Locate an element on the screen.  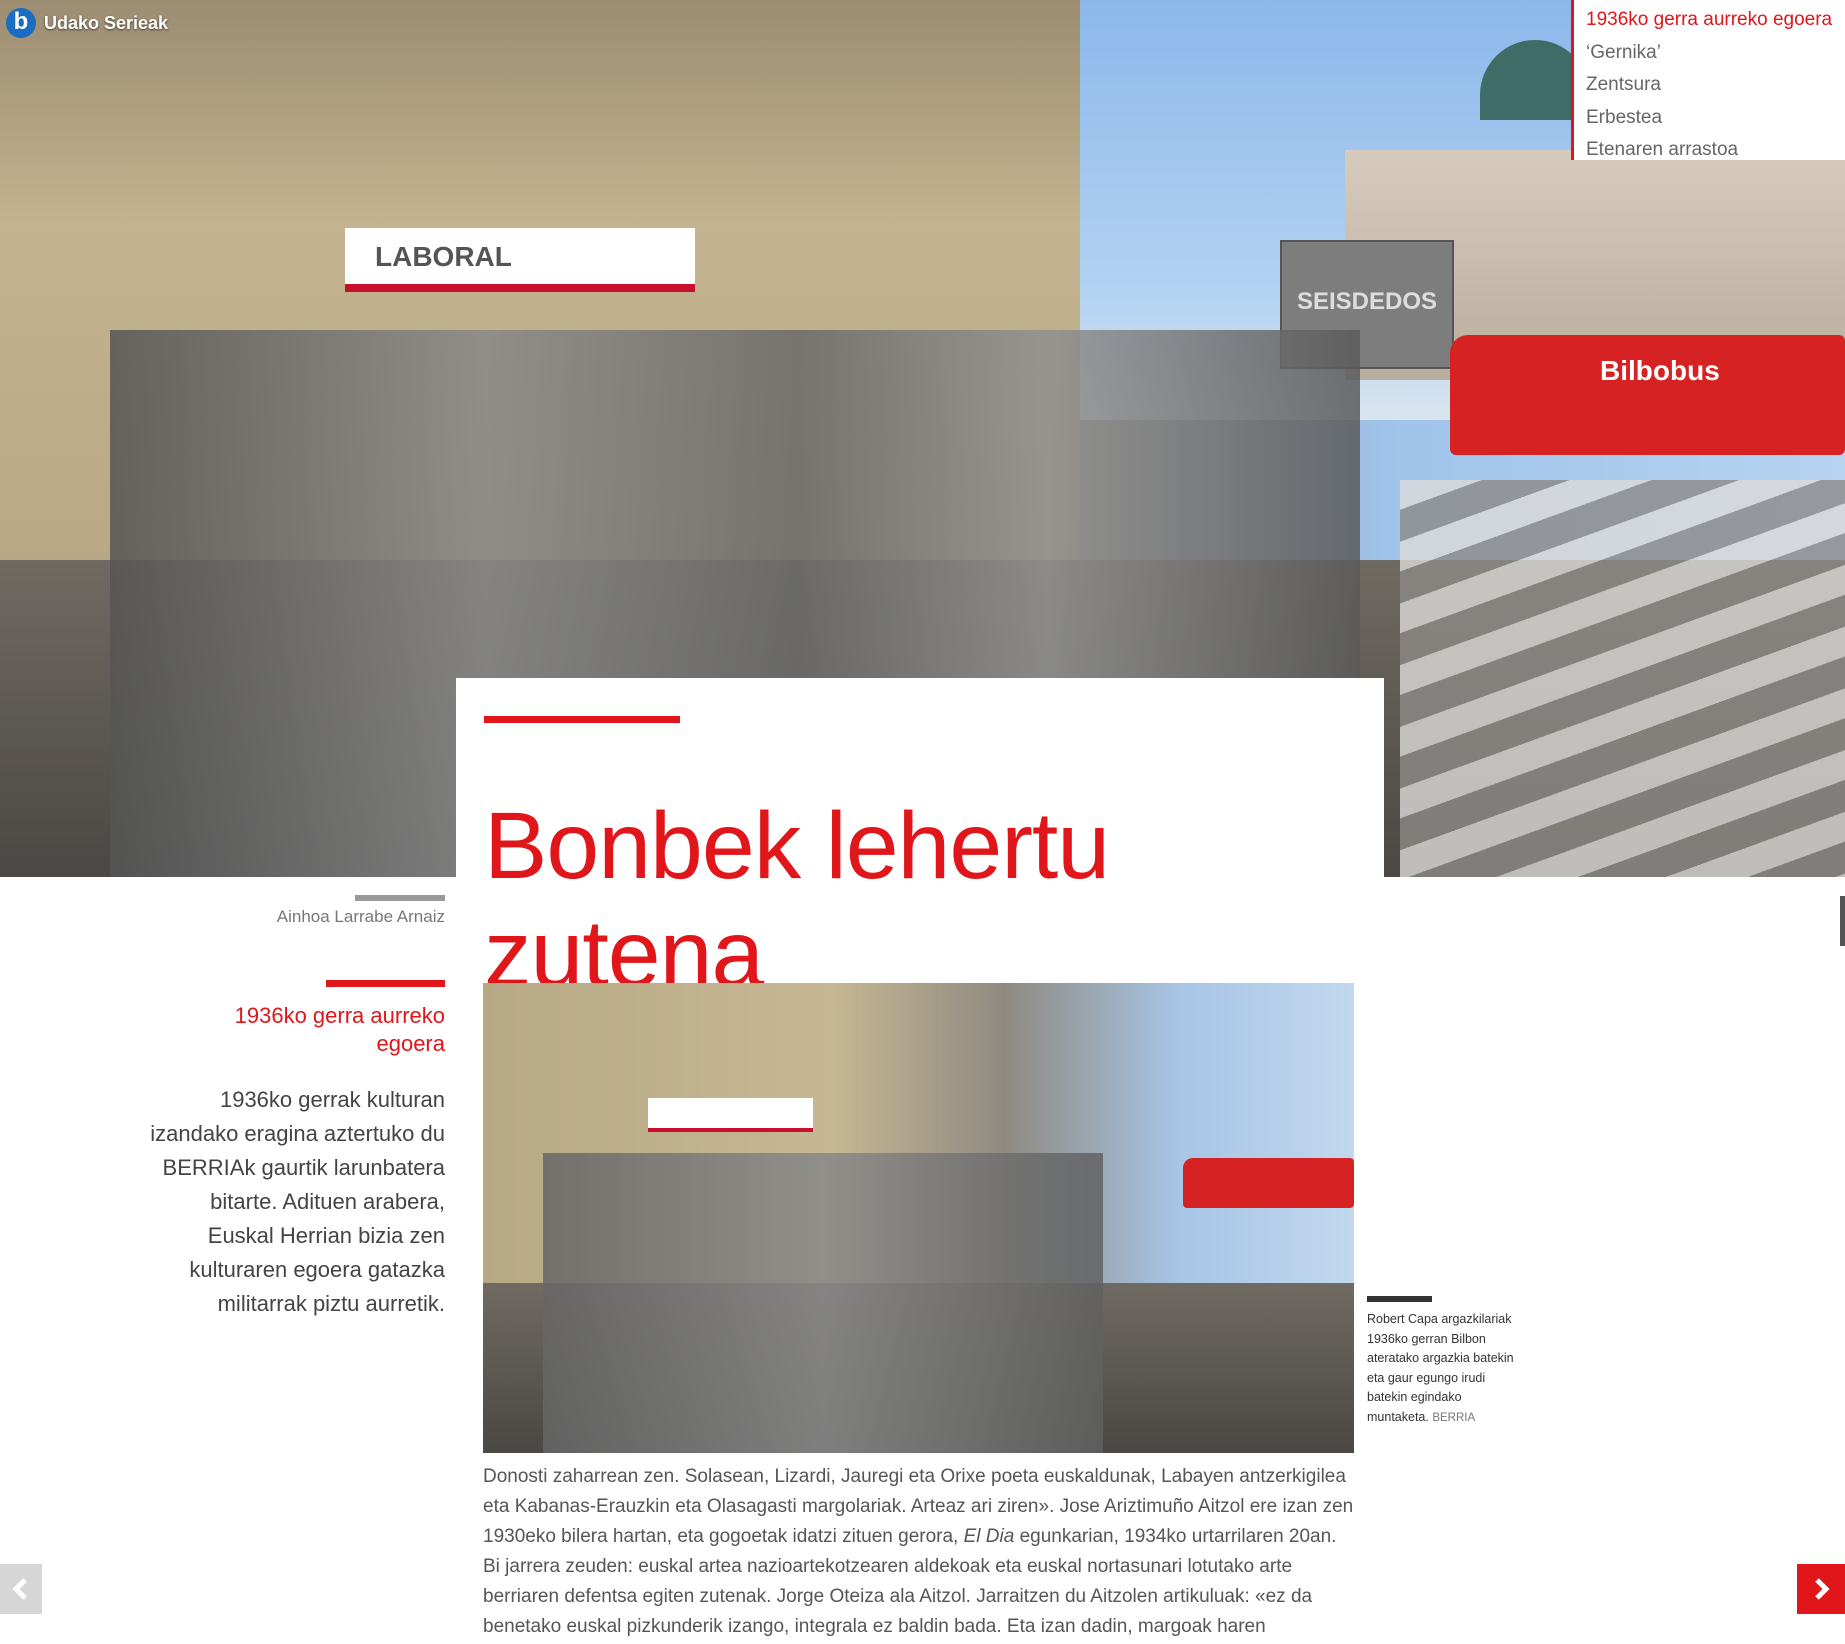
summary-title: 1936ko gerra aurreko egoera is located at coordinates (339, 1029).